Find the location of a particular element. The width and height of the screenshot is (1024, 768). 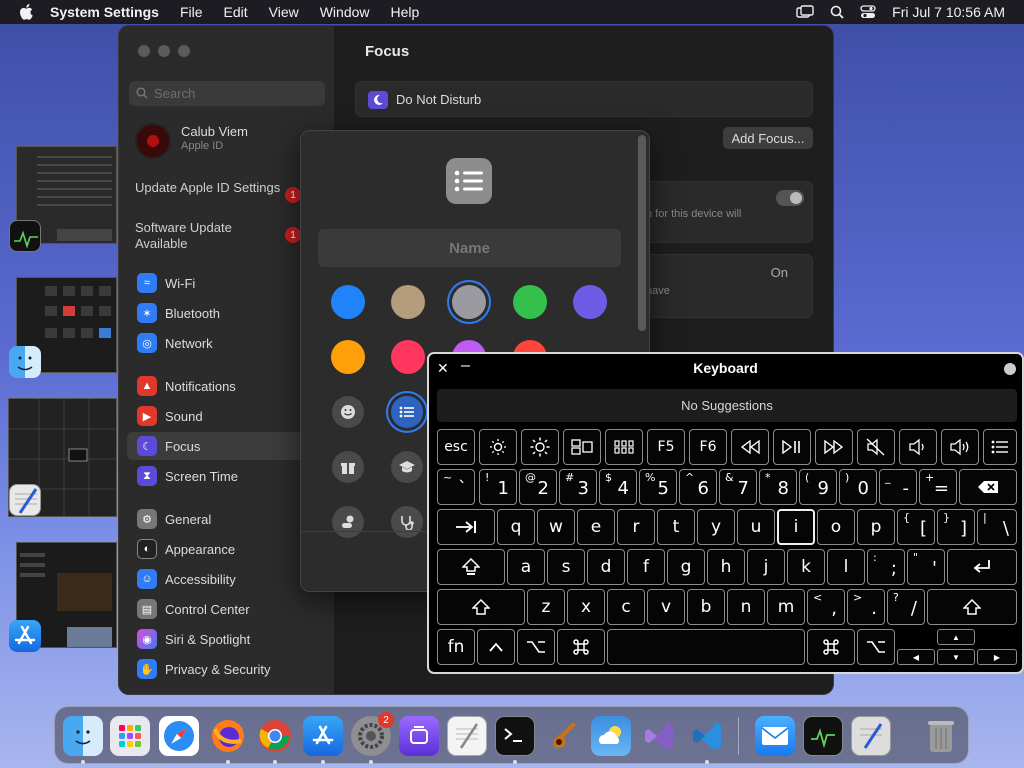

command-right-icon is located at coordinates (831, 647).